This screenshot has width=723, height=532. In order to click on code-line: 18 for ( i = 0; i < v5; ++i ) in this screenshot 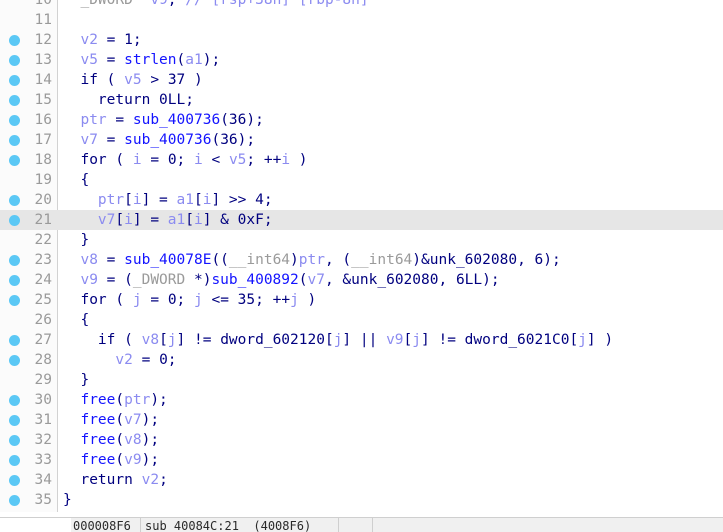, I will do `click(361, 160)`.